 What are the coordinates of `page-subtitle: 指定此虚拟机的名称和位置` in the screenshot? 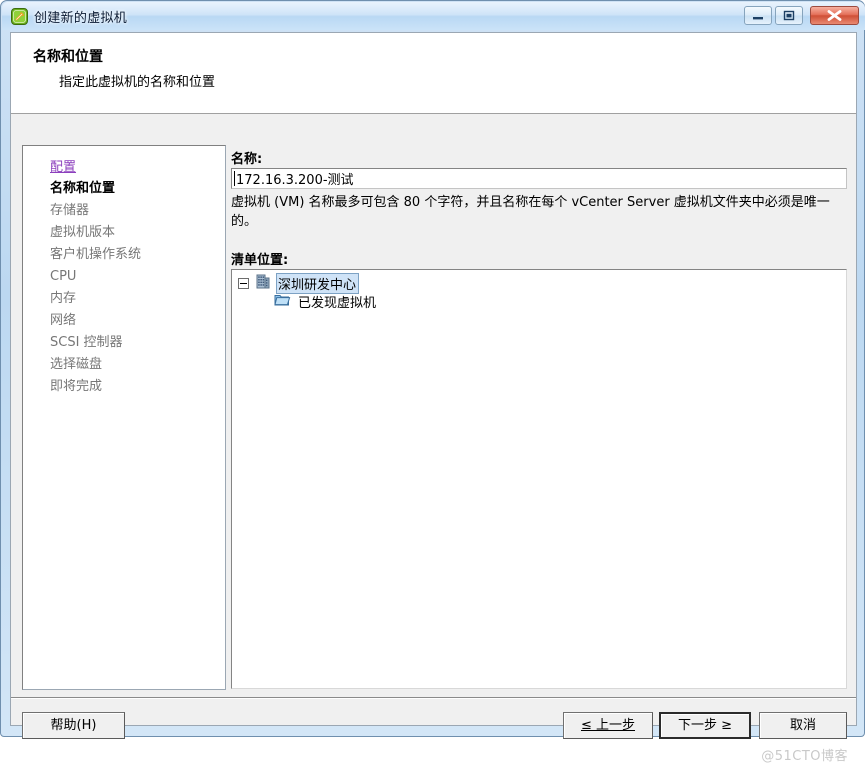 It's located at (137, 82).